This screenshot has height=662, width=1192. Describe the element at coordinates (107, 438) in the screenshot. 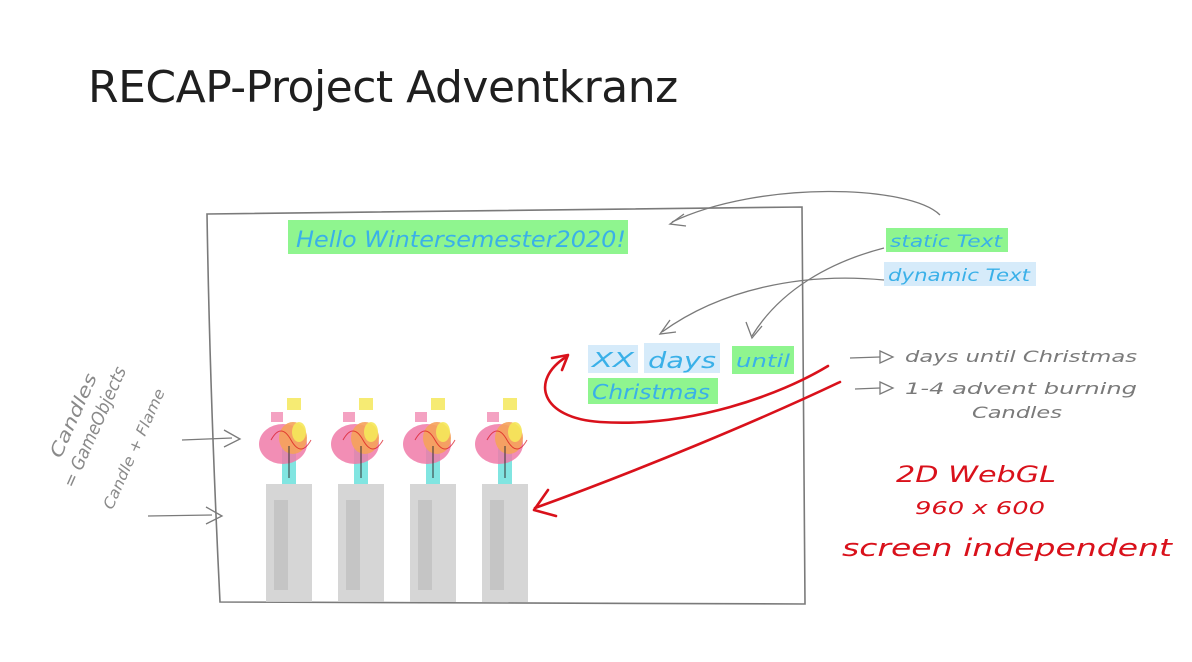

I see `left-notes: Candles = GameObjects Candle + Flame` at that location.